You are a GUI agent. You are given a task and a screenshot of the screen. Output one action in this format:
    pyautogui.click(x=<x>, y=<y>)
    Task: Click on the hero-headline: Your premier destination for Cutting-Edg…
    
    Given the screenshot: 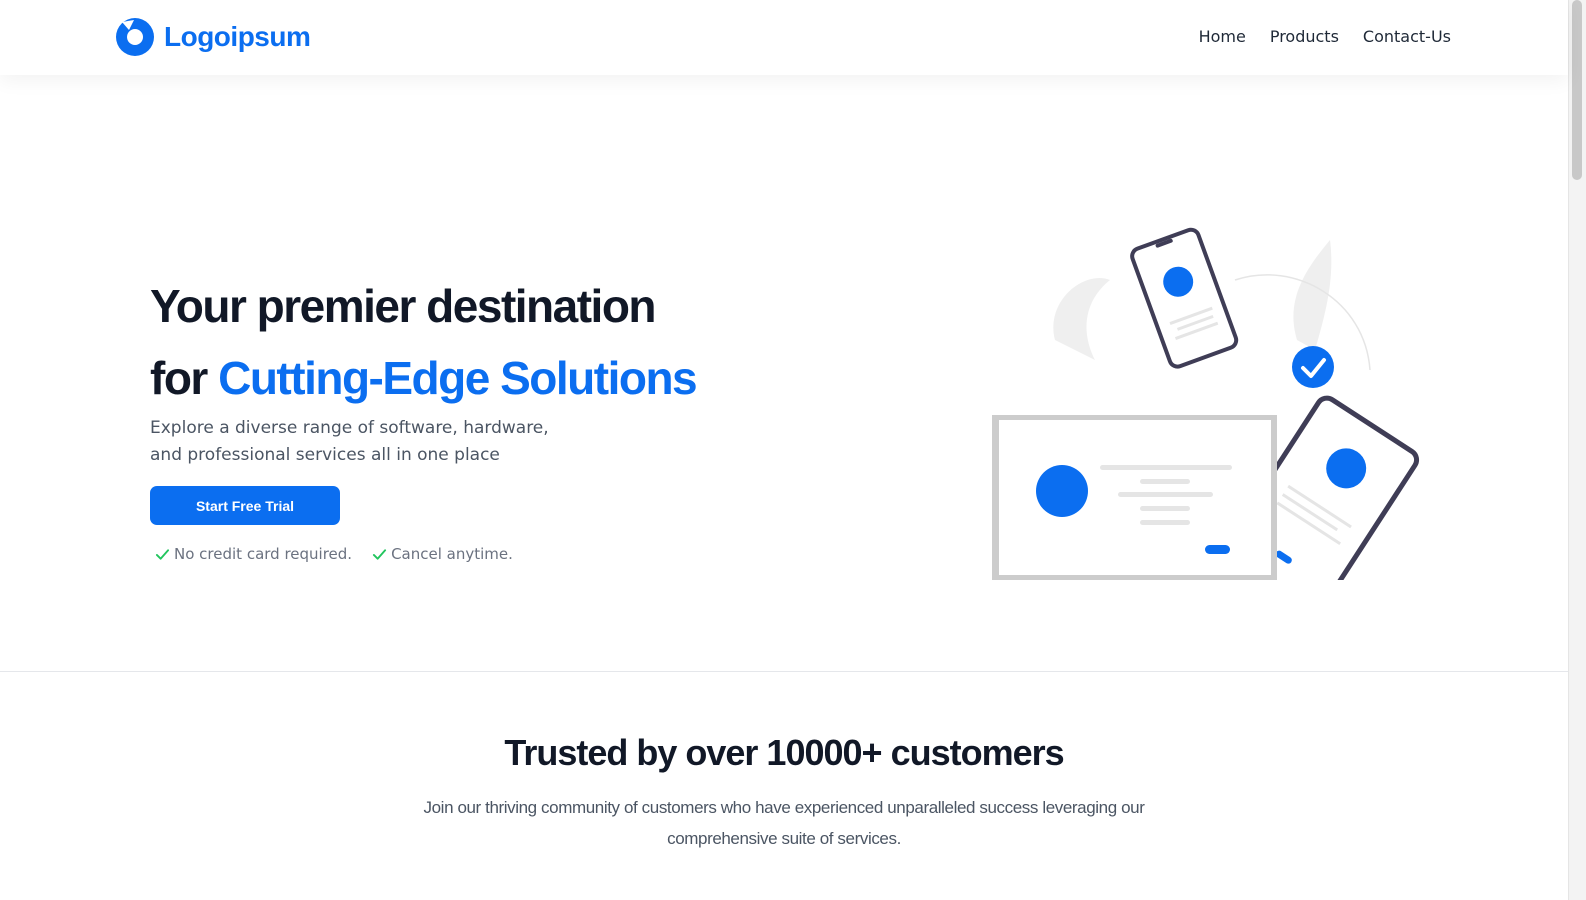 What is the action you would take?
    pyautogui.click(x=424, y=342)
    